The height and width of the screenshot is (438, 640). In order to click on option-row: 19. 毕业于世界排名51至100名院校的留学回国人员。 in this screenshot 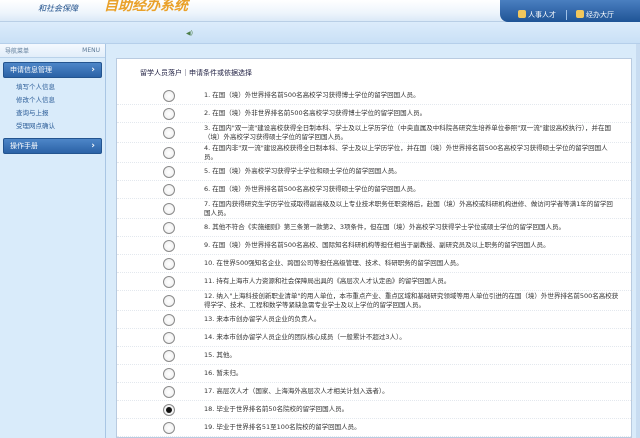, I will do `click(375, 428)`.